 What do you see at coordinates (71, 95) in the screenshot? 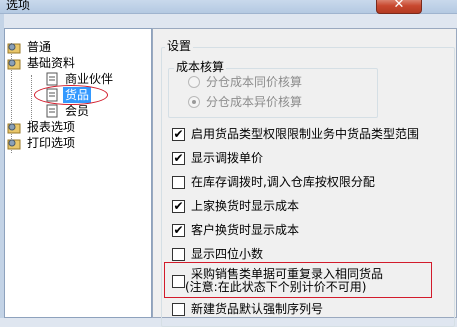
I see `annotation-ellipse` at bounding box center [71, 95].